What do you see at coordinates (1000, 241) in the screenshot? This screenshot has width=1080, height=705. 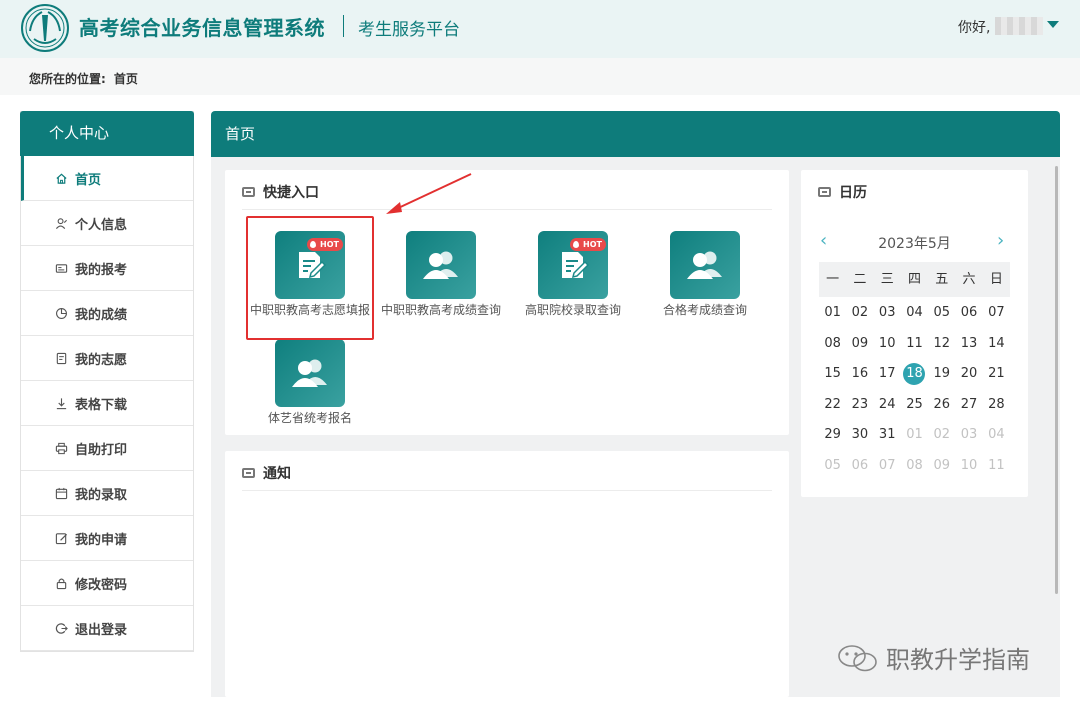 I see `chevron-right-icon: ›` at bounding box center [1000, 241].